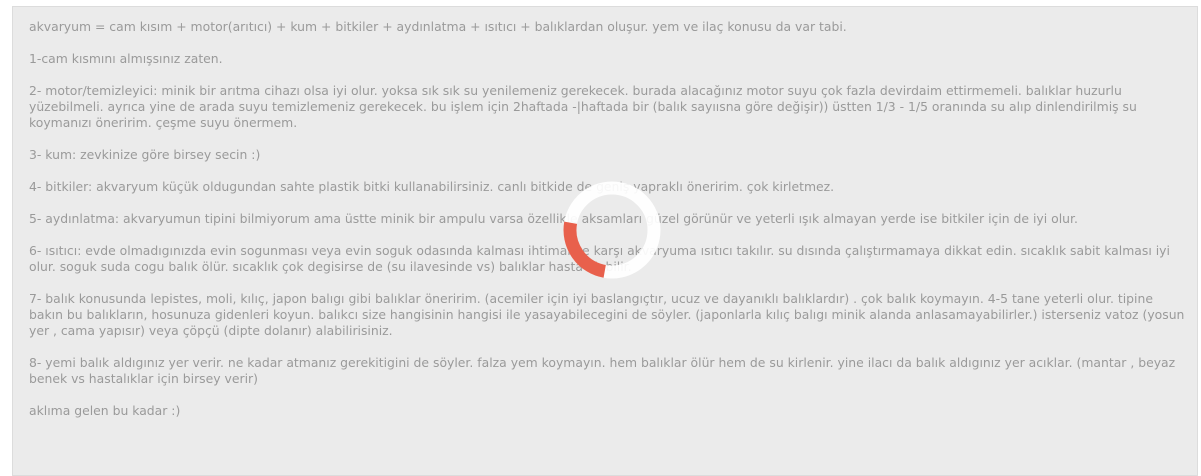  What do you see at coordinates (105, 410) in the screenshot?
I see `paragraph-closing: aklıma gelen bu kadar :)` at bounding box center [105, 410].